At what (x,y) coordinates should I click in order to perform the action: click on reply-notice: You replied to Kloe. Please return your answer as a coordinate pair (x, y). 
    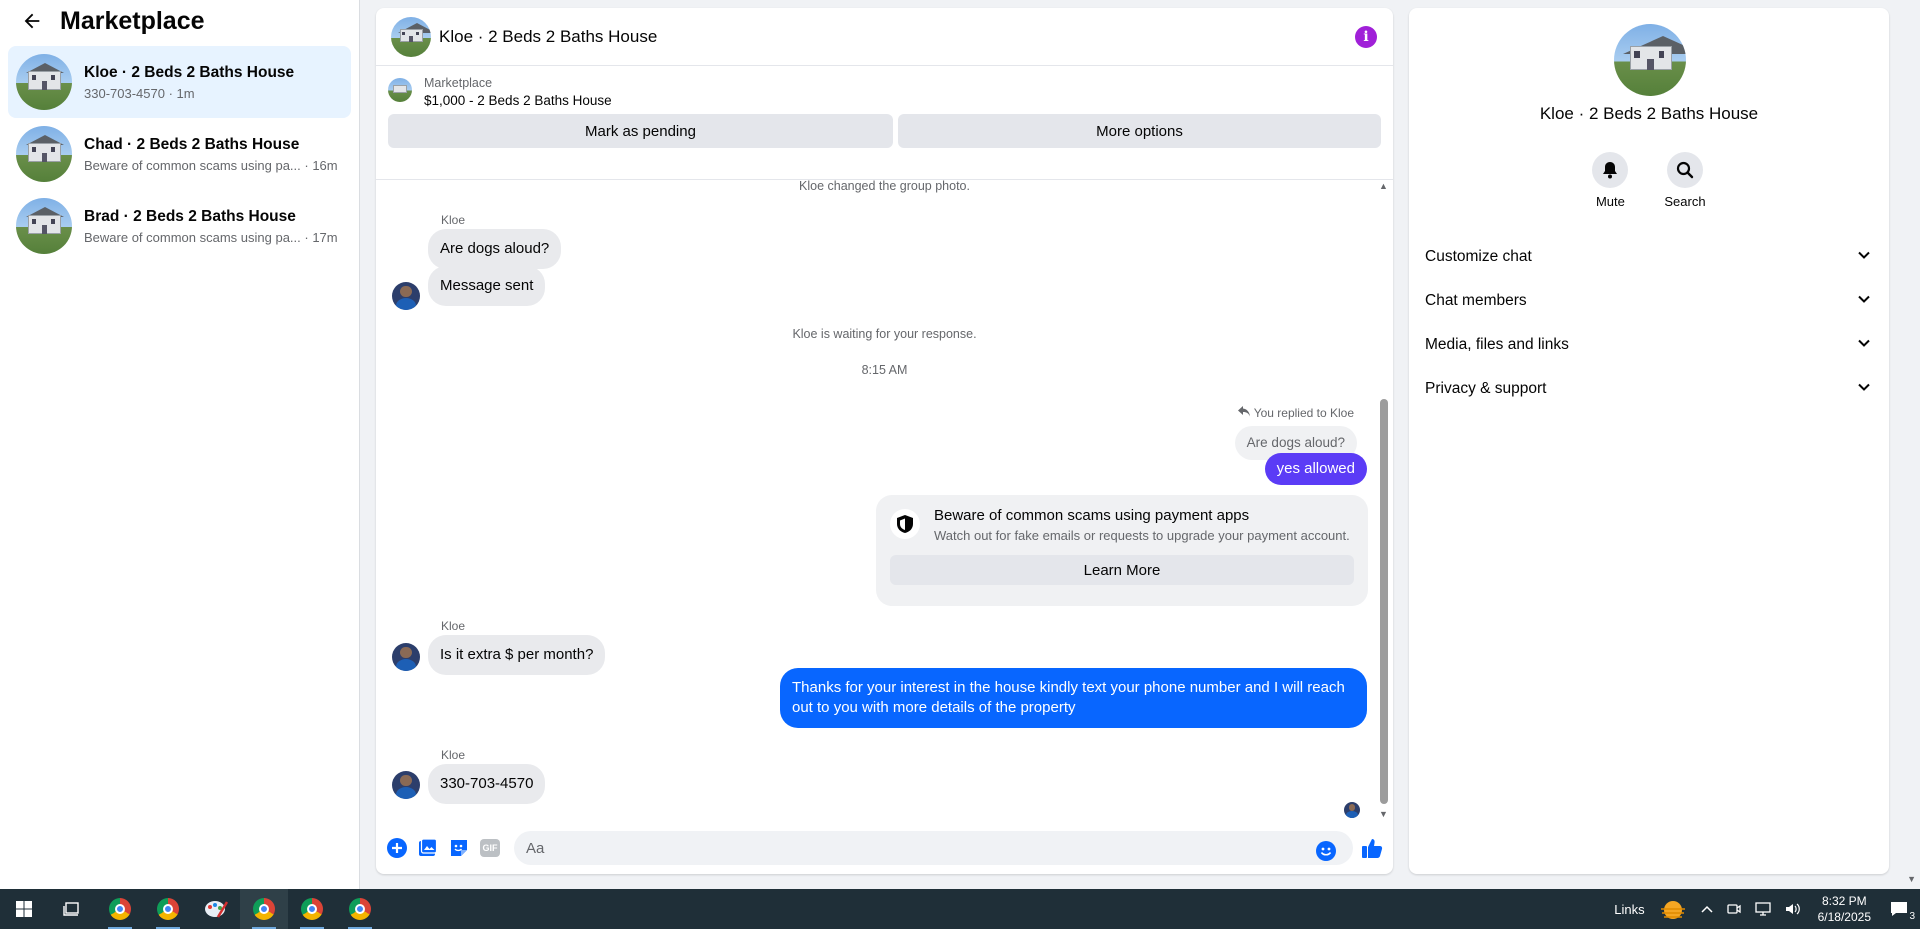
    Looking at the image, I should click on (1295, 413).